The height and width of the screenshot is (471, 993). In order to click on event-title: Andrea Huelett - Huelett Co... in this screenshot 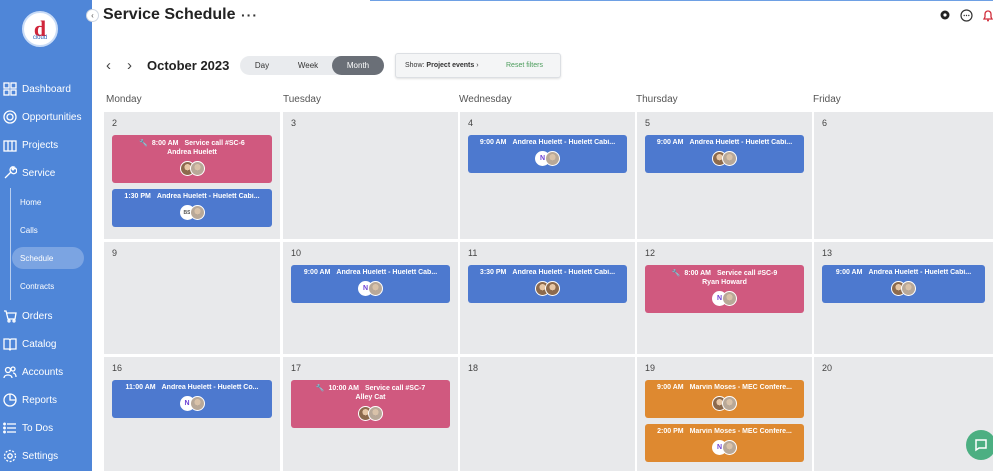, I will do `click(210, 387)`.